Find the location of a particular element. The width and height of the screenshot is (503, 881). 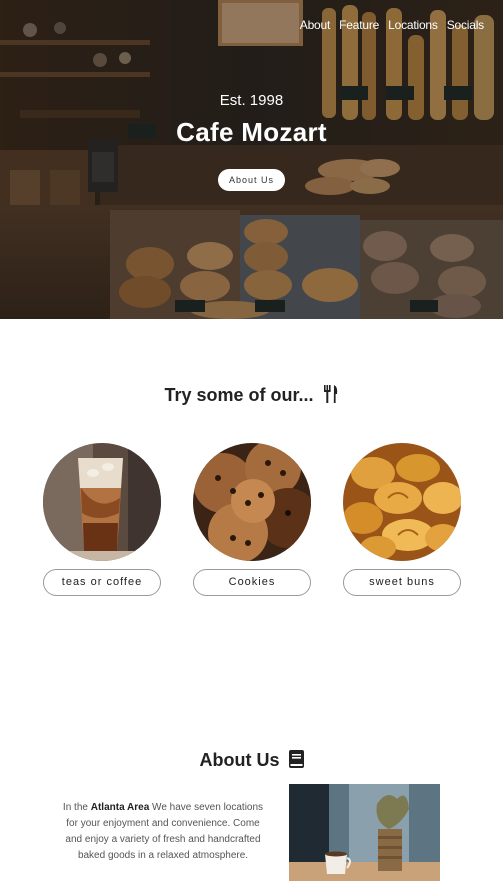

nav-link-locations: Locations is located at coordinates (413, 25).